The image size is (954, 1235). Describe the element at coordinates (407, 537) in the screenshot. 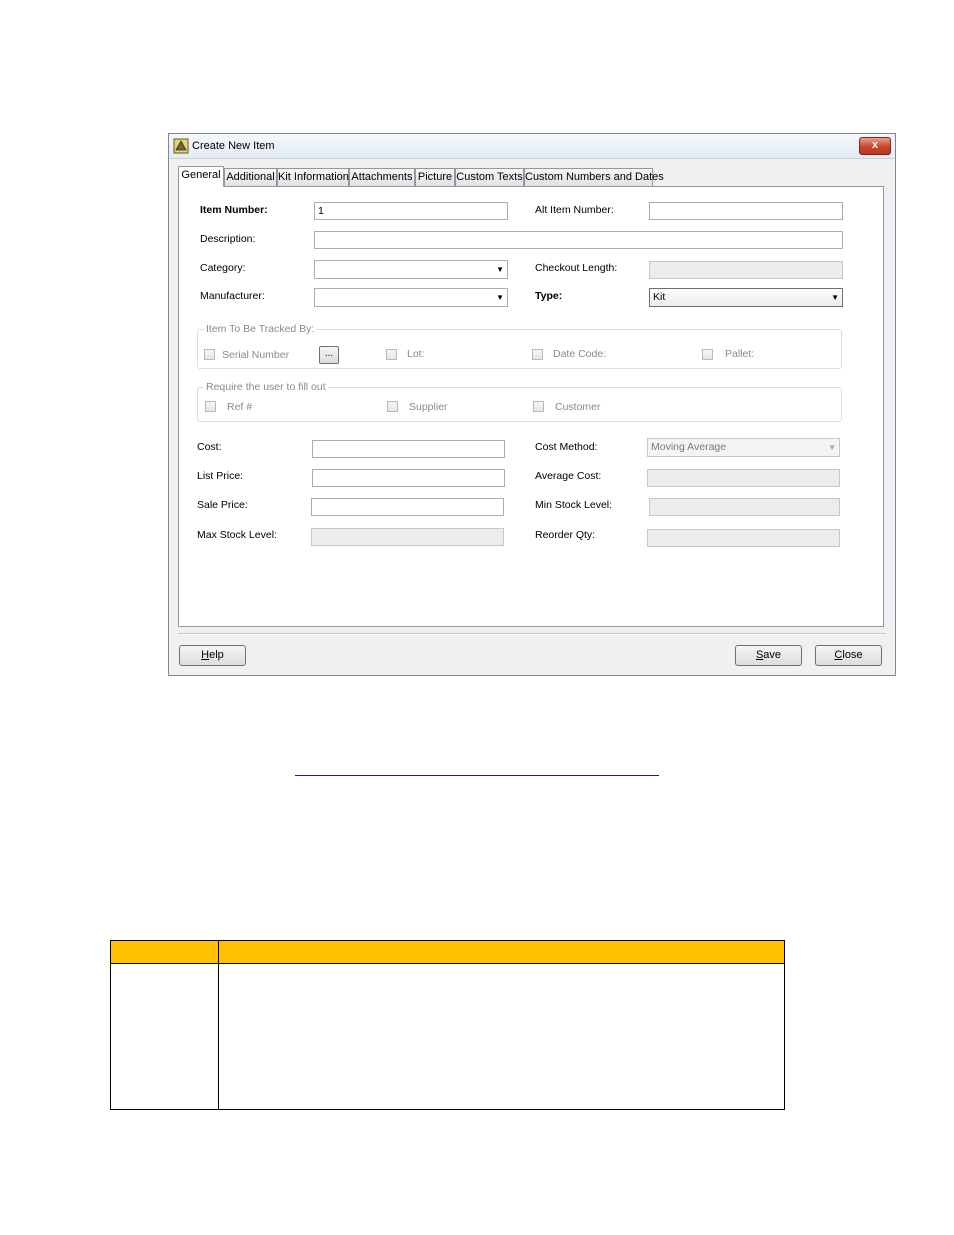

I see `max-stock-level-input` at that location.